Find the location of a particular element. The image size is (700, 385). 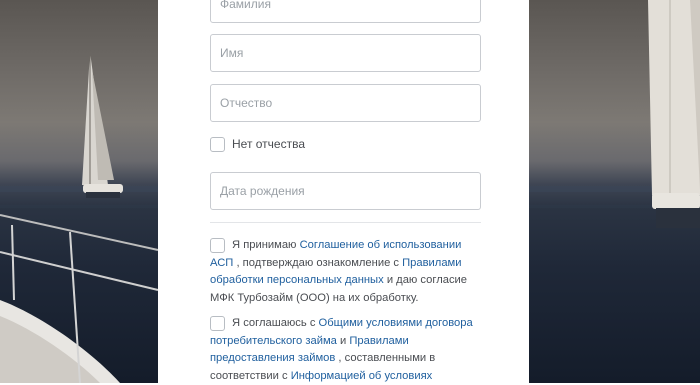

surname-input is located at coordinates (345, 11).